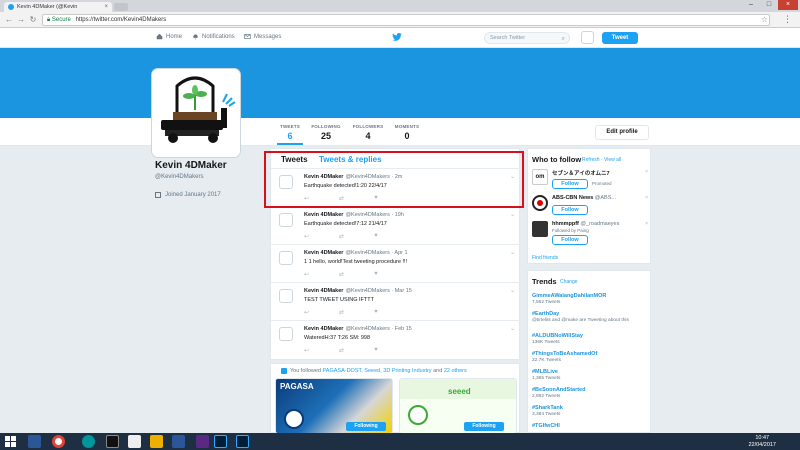  What do you see at coordinates (121, 7) in the screenshot?
I see `new-tab-button` at bounding box center [121, 7].